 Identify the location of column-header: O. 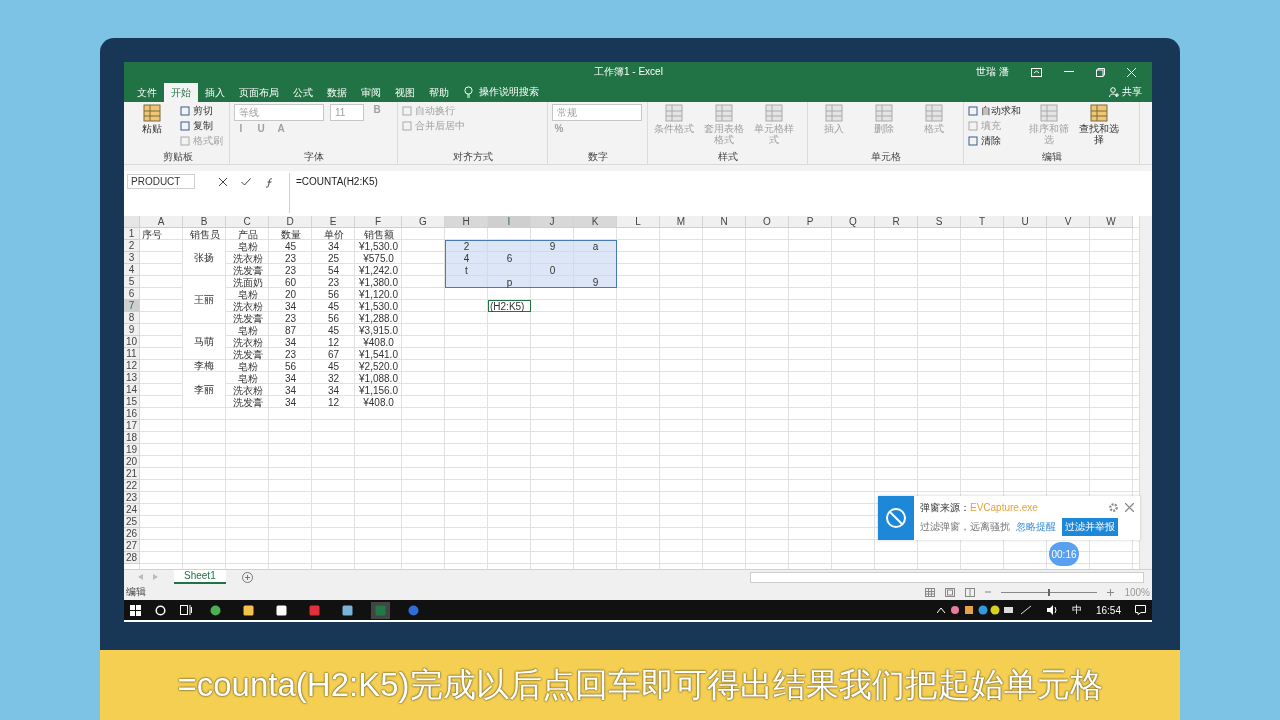
(767, 222).